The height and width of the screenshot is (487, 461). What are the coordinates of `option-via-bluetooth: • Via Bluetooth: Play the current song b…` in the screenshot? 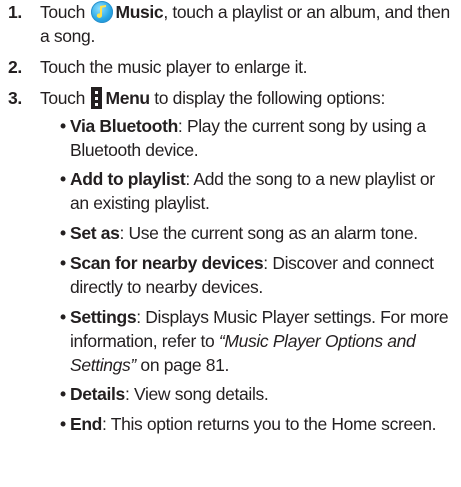 It's located at (259, 138).